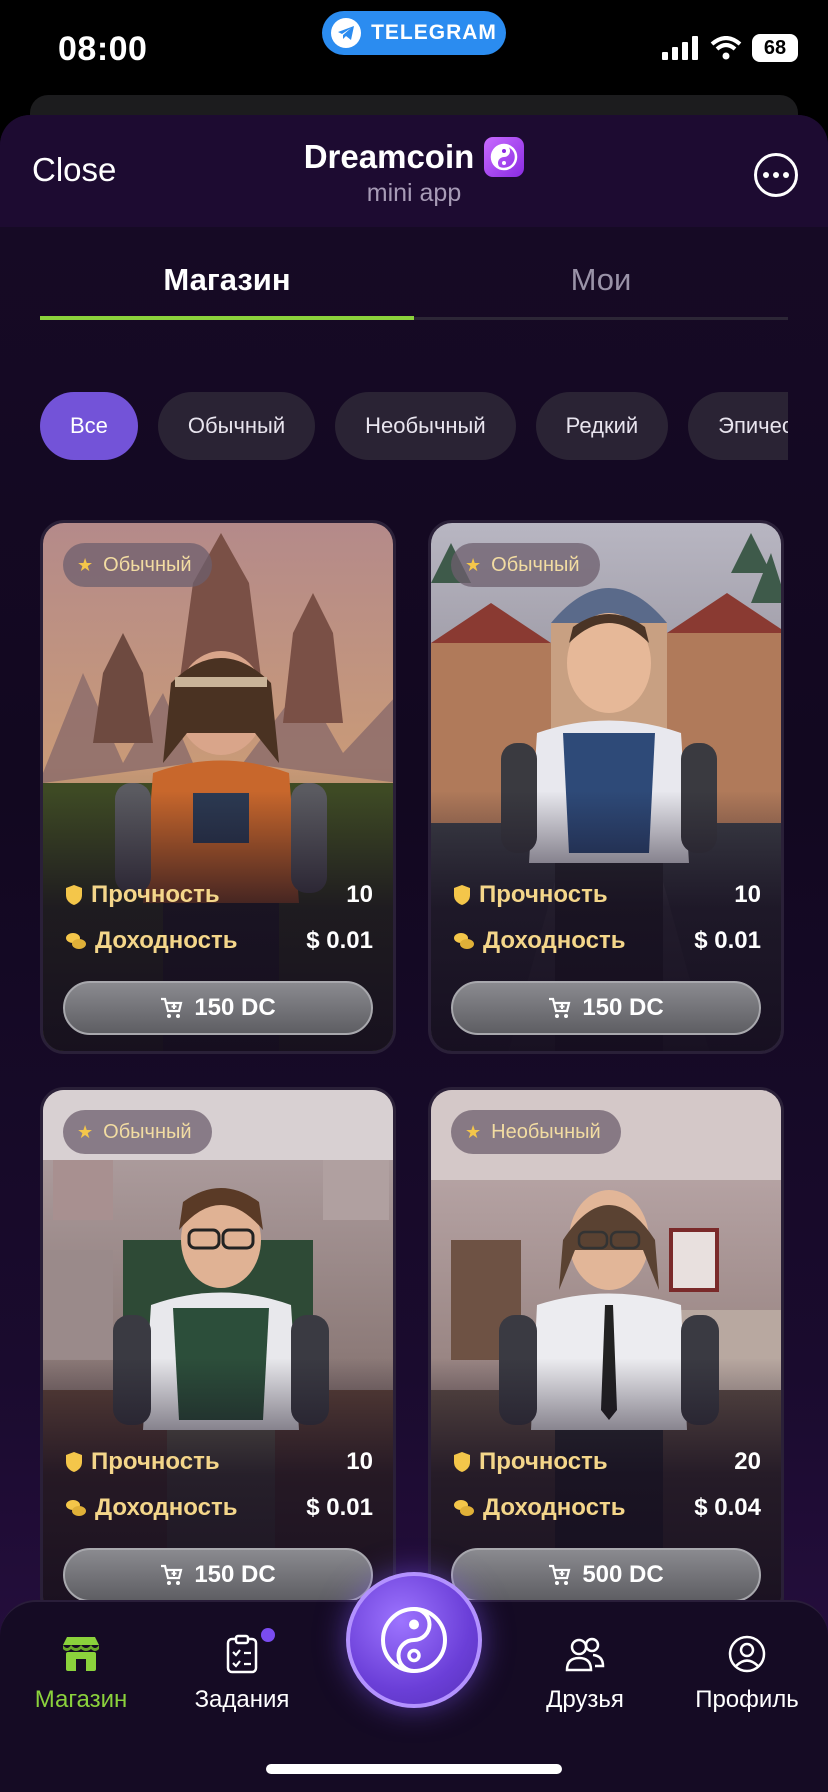 This screenshot has height=1792, width=828. I want to click on yin-yang-icon, so click(414, 1640).